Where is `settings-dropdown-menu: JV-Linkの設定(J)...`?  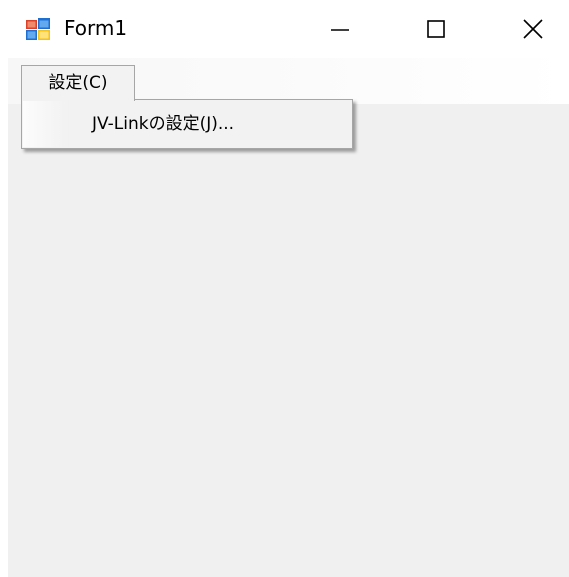
settings-dropdown-menu: JV-Linkの設定(J)... is located at coordinates (187, 124).